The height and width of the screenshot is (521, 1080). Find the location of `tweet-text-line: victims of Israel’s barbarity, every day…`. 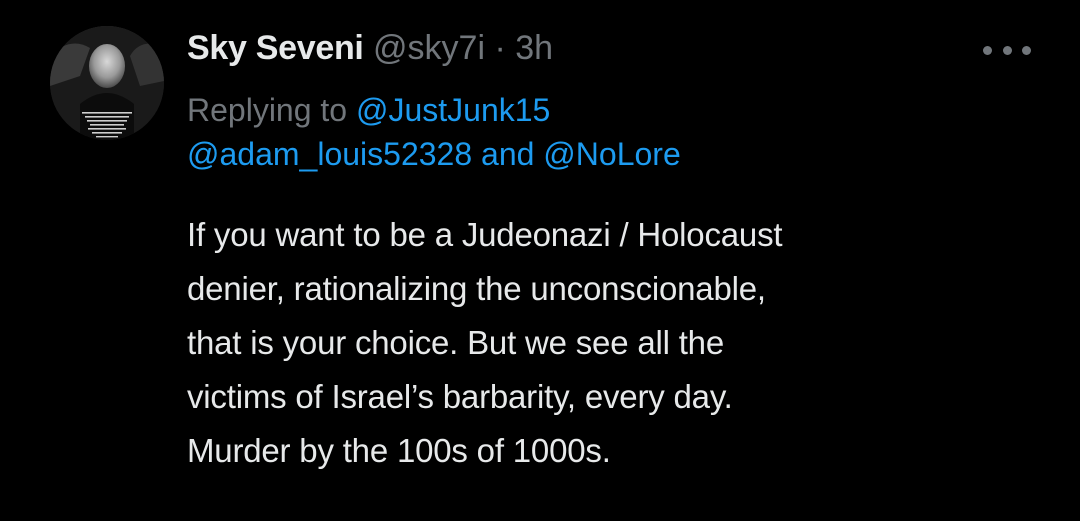

tweet-text-line: victims of Israel’s barbarity, every day… is located at coordinates (460, 396).